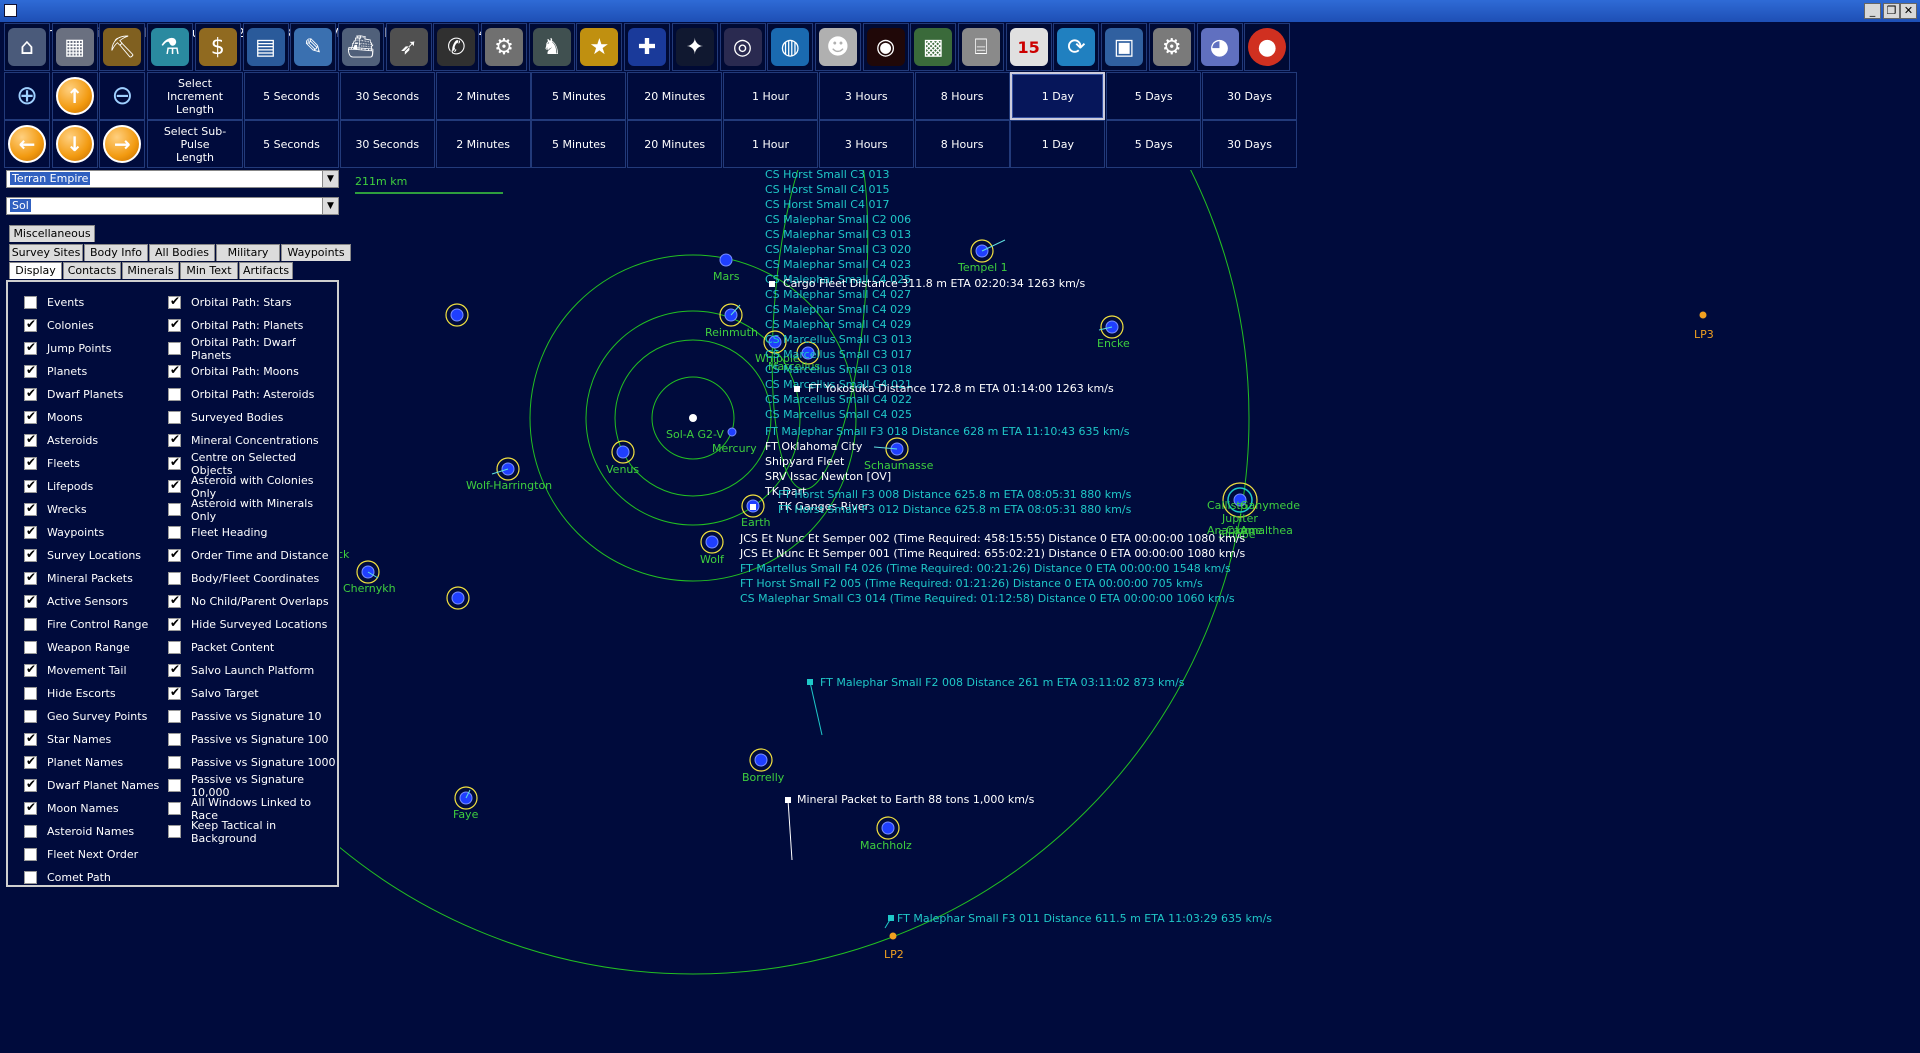 This screenshot has height=1053, width=1920. Describe the element at coordinates (866, 96) in the screenshot. I see `increment-option: 3 Hours` at that location.